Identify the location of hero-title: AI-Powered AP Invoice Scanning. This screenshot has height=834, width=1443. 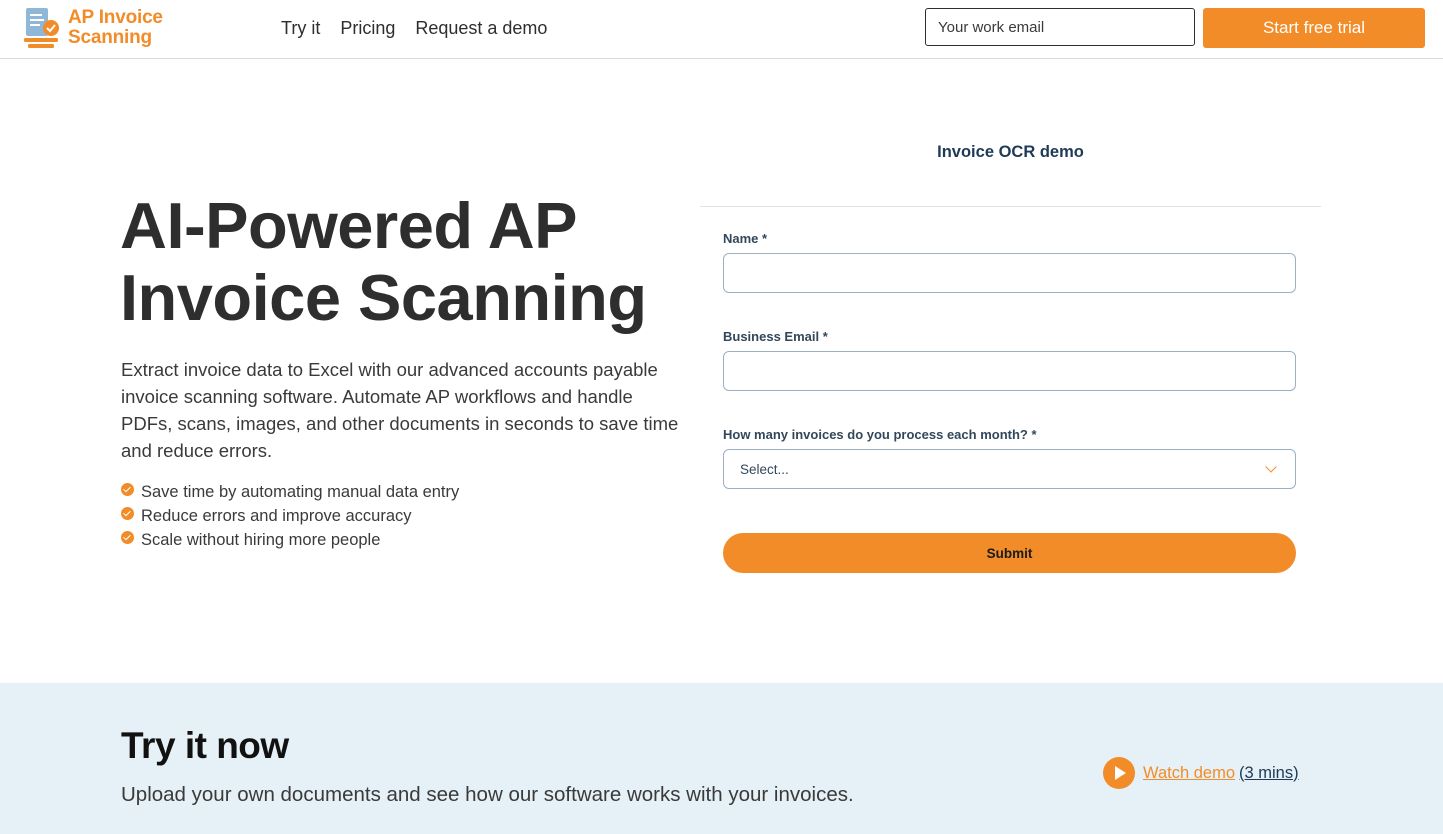
(410, 262).